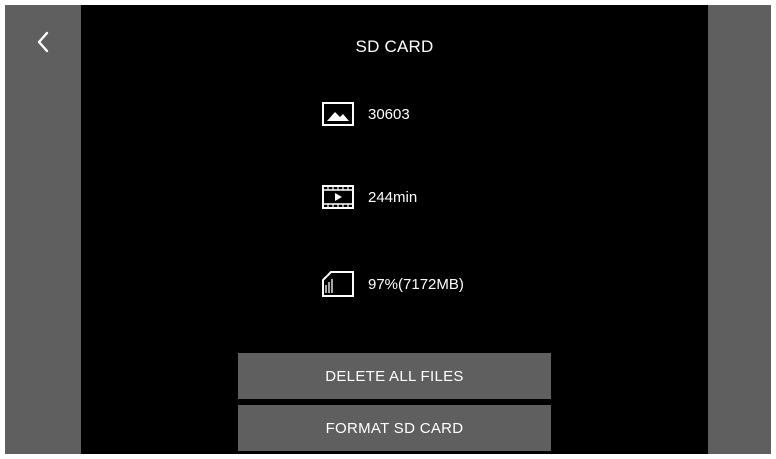 The image size is (776, 459). What do you see at coordinates (393, 197) in the screenshot?
I see `video-length-value: 244min` at bounding box center [393, 197].